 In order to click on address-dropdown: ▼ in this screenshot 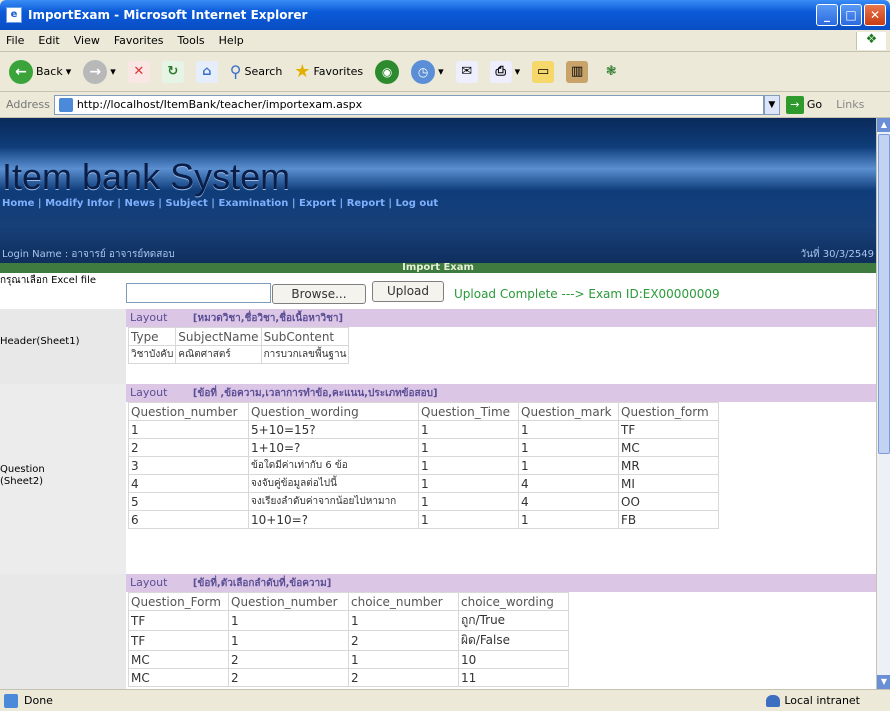, I will do `click(771, 104)`.